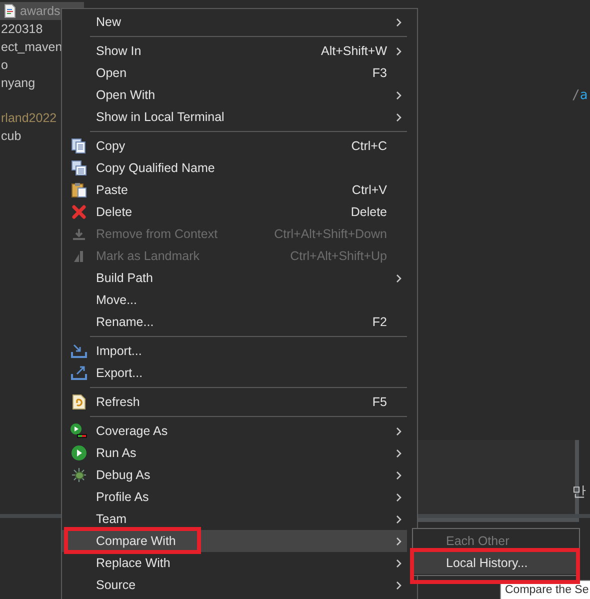 The image size is (590, 599). What do you see at coordinates (234, 190) in the screenshot?
I see `menu-item: Paste Ctrl+V` at bounding box center [234, 190].